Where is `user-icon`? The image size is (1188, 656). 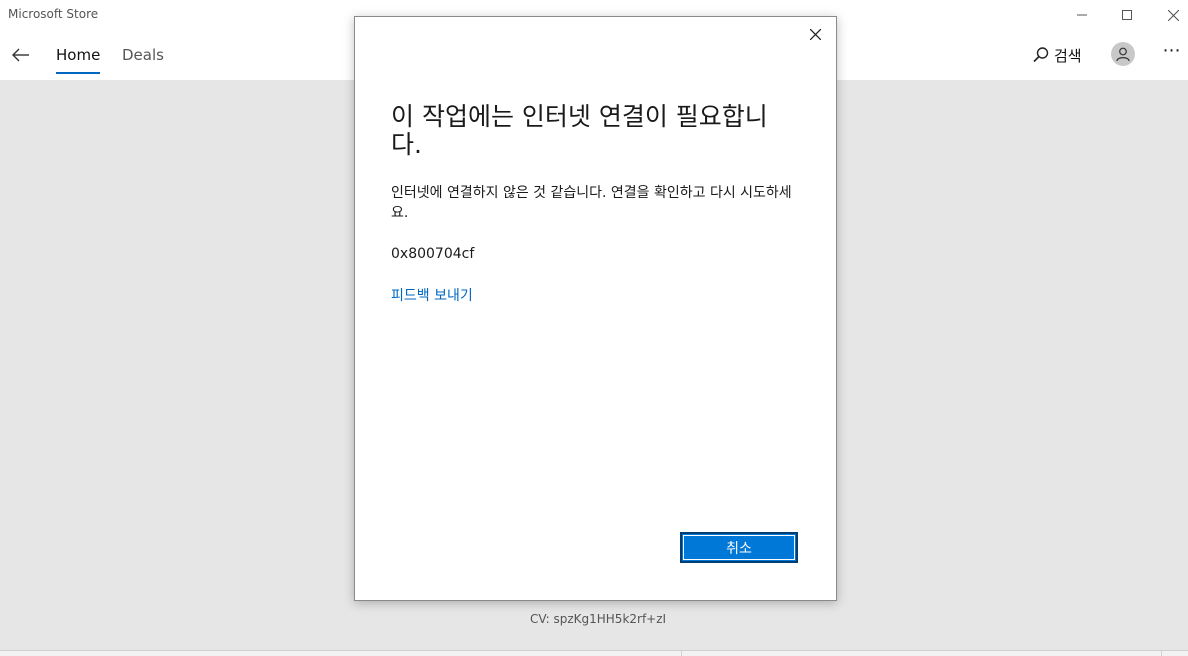
user-icon is located at coordinates (1123, 54).